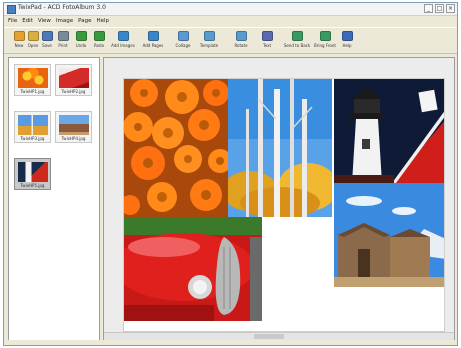 The image size is (461, 348). Describe the element at coordinates (73, 91) in the screenshot. I see `thumbnail-caption: TwixHP2.jpg` at that location.